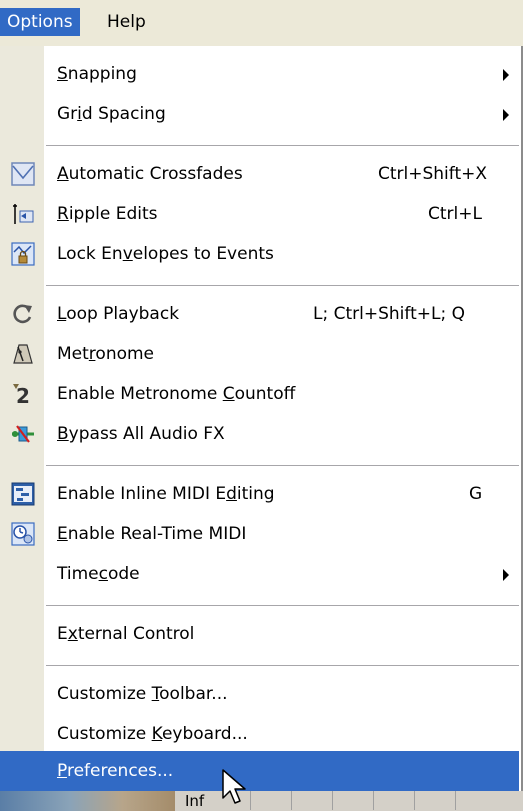 The image size is (523, 811). Describe the element at coordinates (259, 534) in the screenshot. I see `menu-item-realtime-midi: Enable Real-Time MIDI` at that location.